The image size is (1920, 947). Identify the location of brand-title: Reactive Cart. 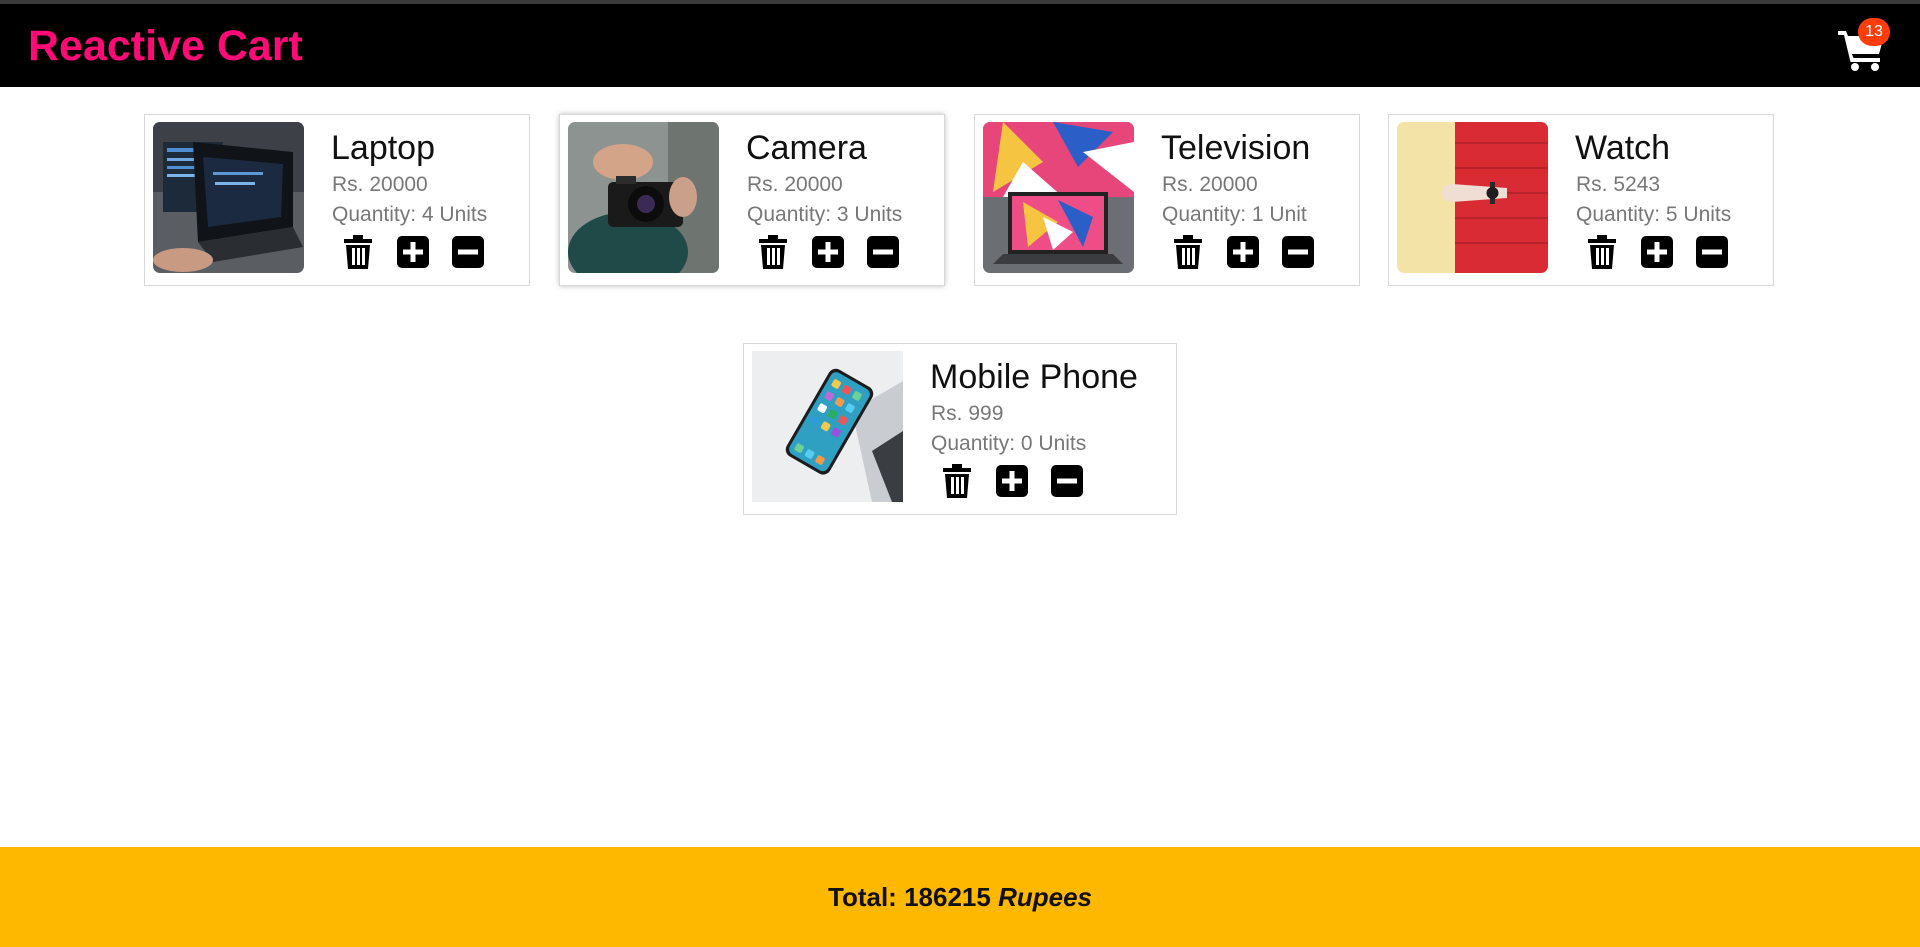
(165, 46).